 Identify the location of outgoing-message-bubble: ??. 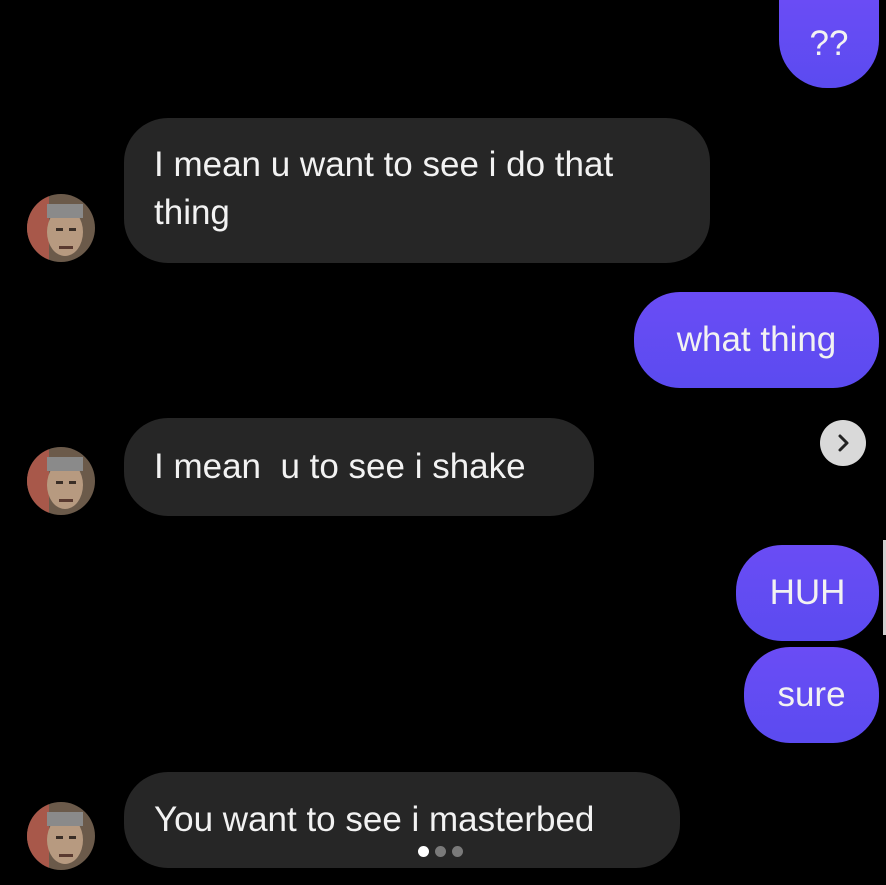
(829, 44).